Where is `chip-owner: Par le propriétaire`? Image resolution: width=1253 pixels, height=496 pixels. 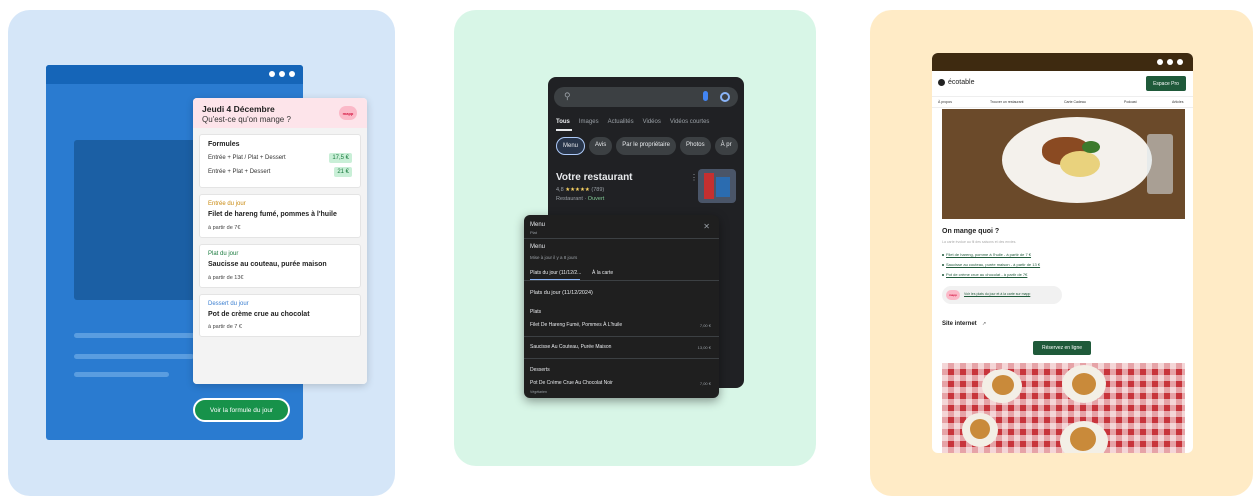
chip-owner: Par le propriétaire is located at coordinates (646, 146).